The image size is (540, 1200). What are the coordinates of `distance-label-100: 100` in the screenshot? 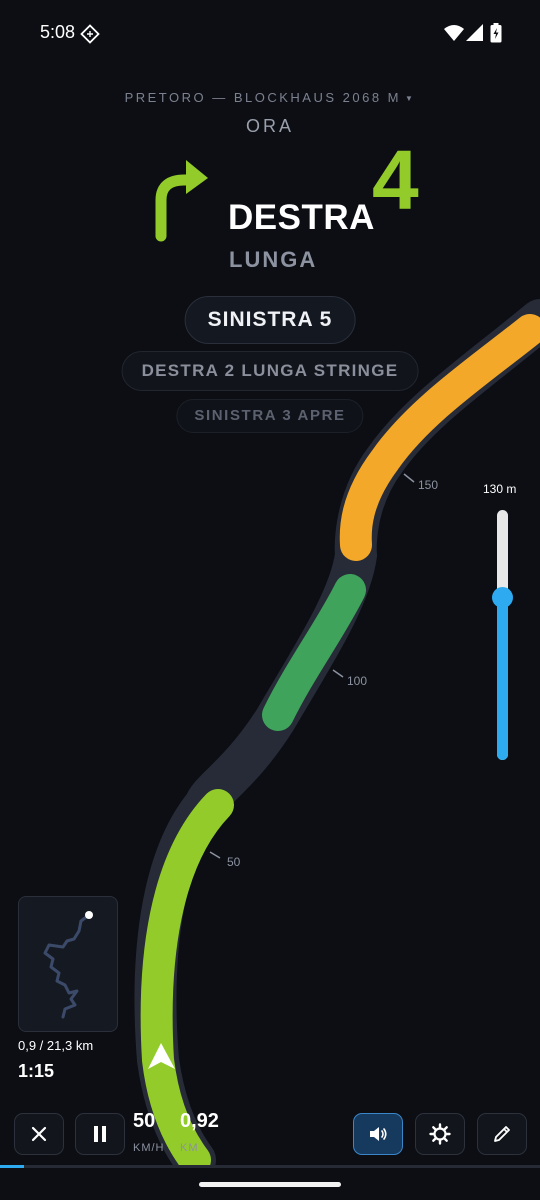 It's located at (357, 681).